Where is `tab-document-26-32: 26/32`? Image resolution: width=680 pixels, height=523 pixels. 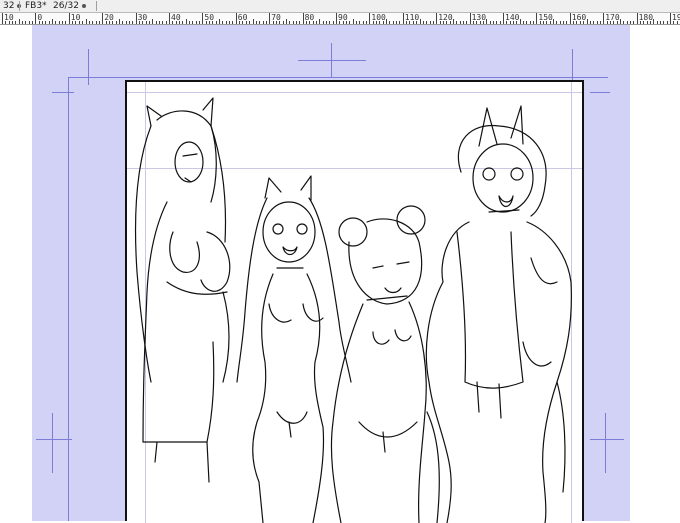
tab-document-26-32: 26/32 is located at coordinates (69, 6).